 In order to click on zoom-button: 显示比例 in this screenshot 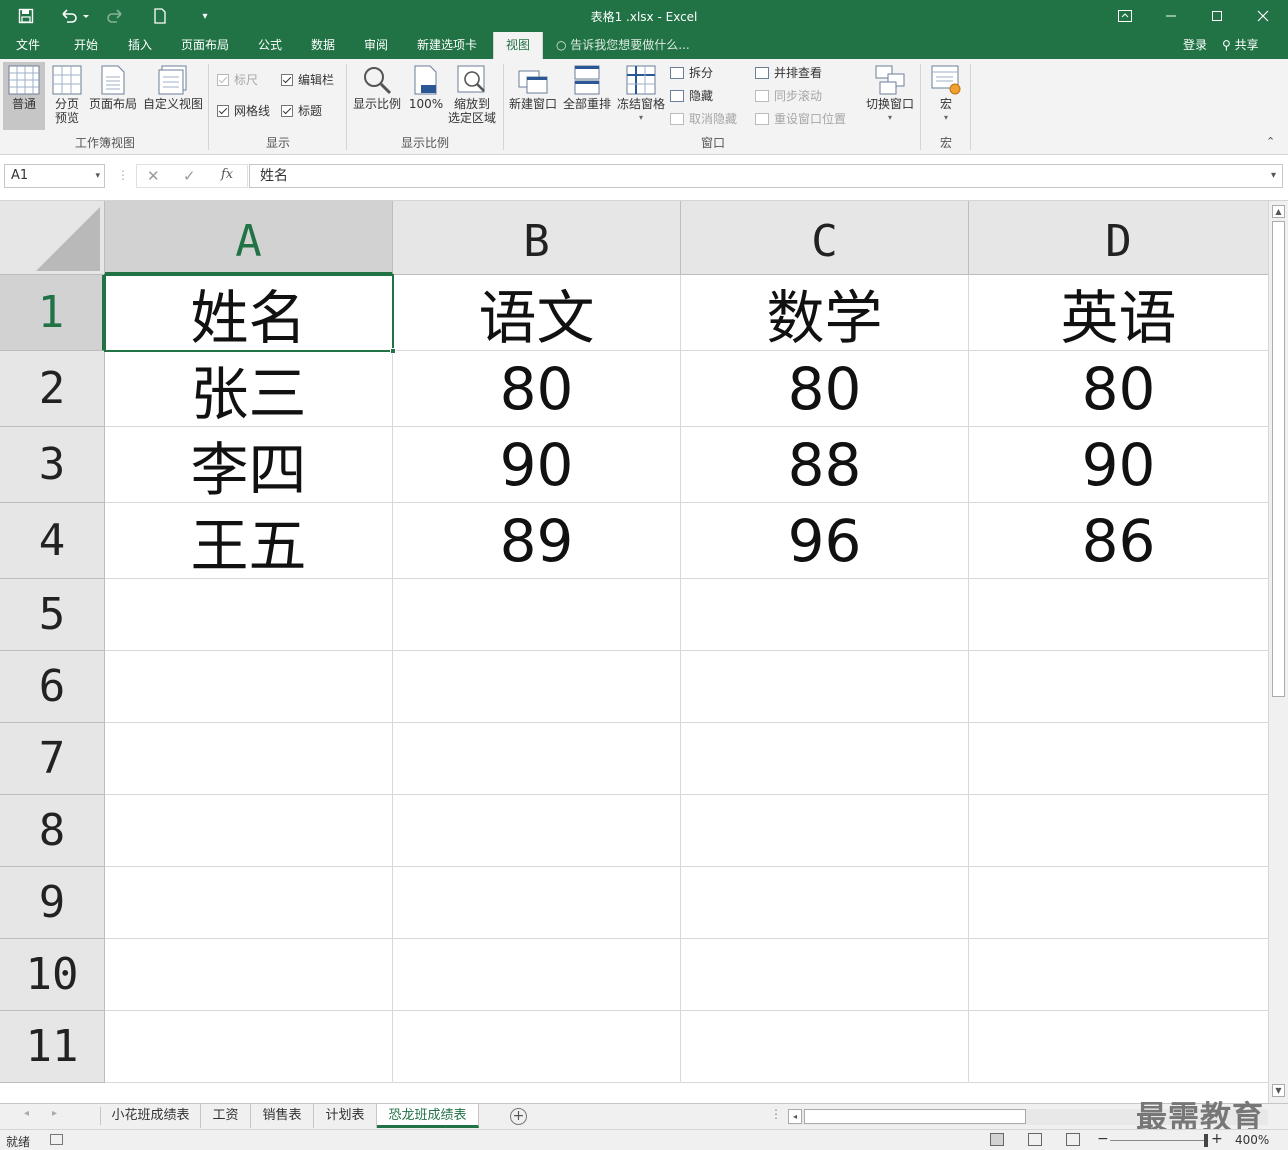, I will do `click(377, 96)`.